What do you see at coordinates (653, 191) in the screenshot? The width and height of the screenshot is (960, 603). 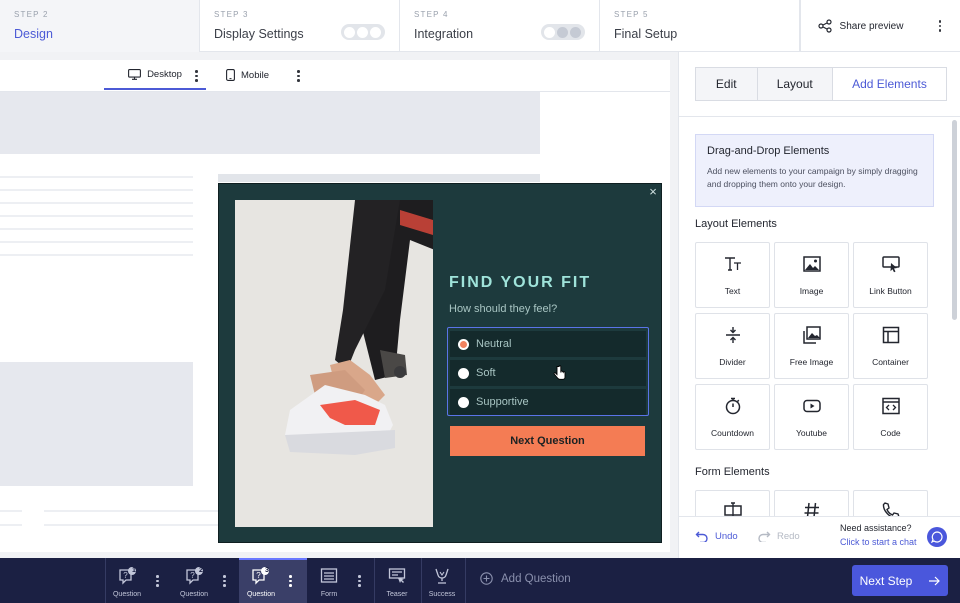 I see `close-icon: ×` at bounding box center [653, 191].